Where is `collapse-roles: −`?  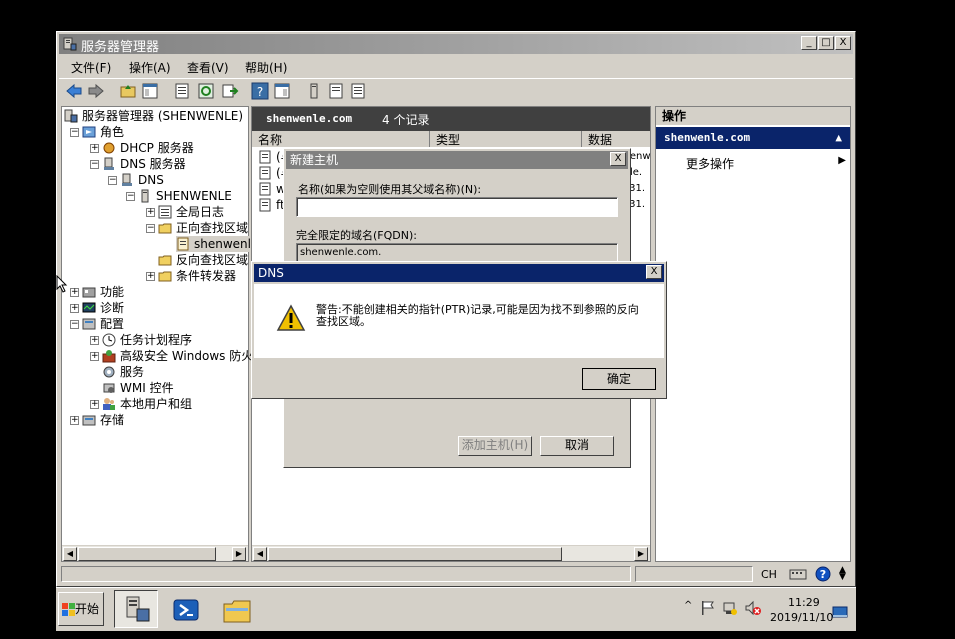
collapse-roles: − is located at coordinates (74, 132).